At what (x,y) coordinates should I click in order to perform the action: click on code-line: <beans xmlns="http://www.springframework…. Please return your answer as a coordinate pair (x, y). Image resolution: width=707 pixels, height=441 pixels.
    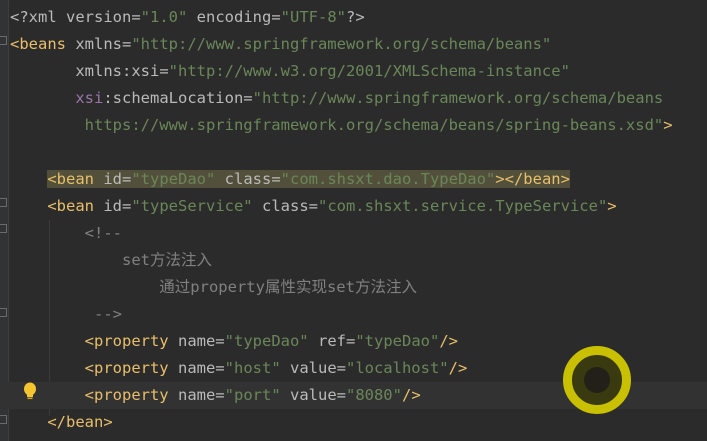
    Looking at the image, I should click on (353, 44).